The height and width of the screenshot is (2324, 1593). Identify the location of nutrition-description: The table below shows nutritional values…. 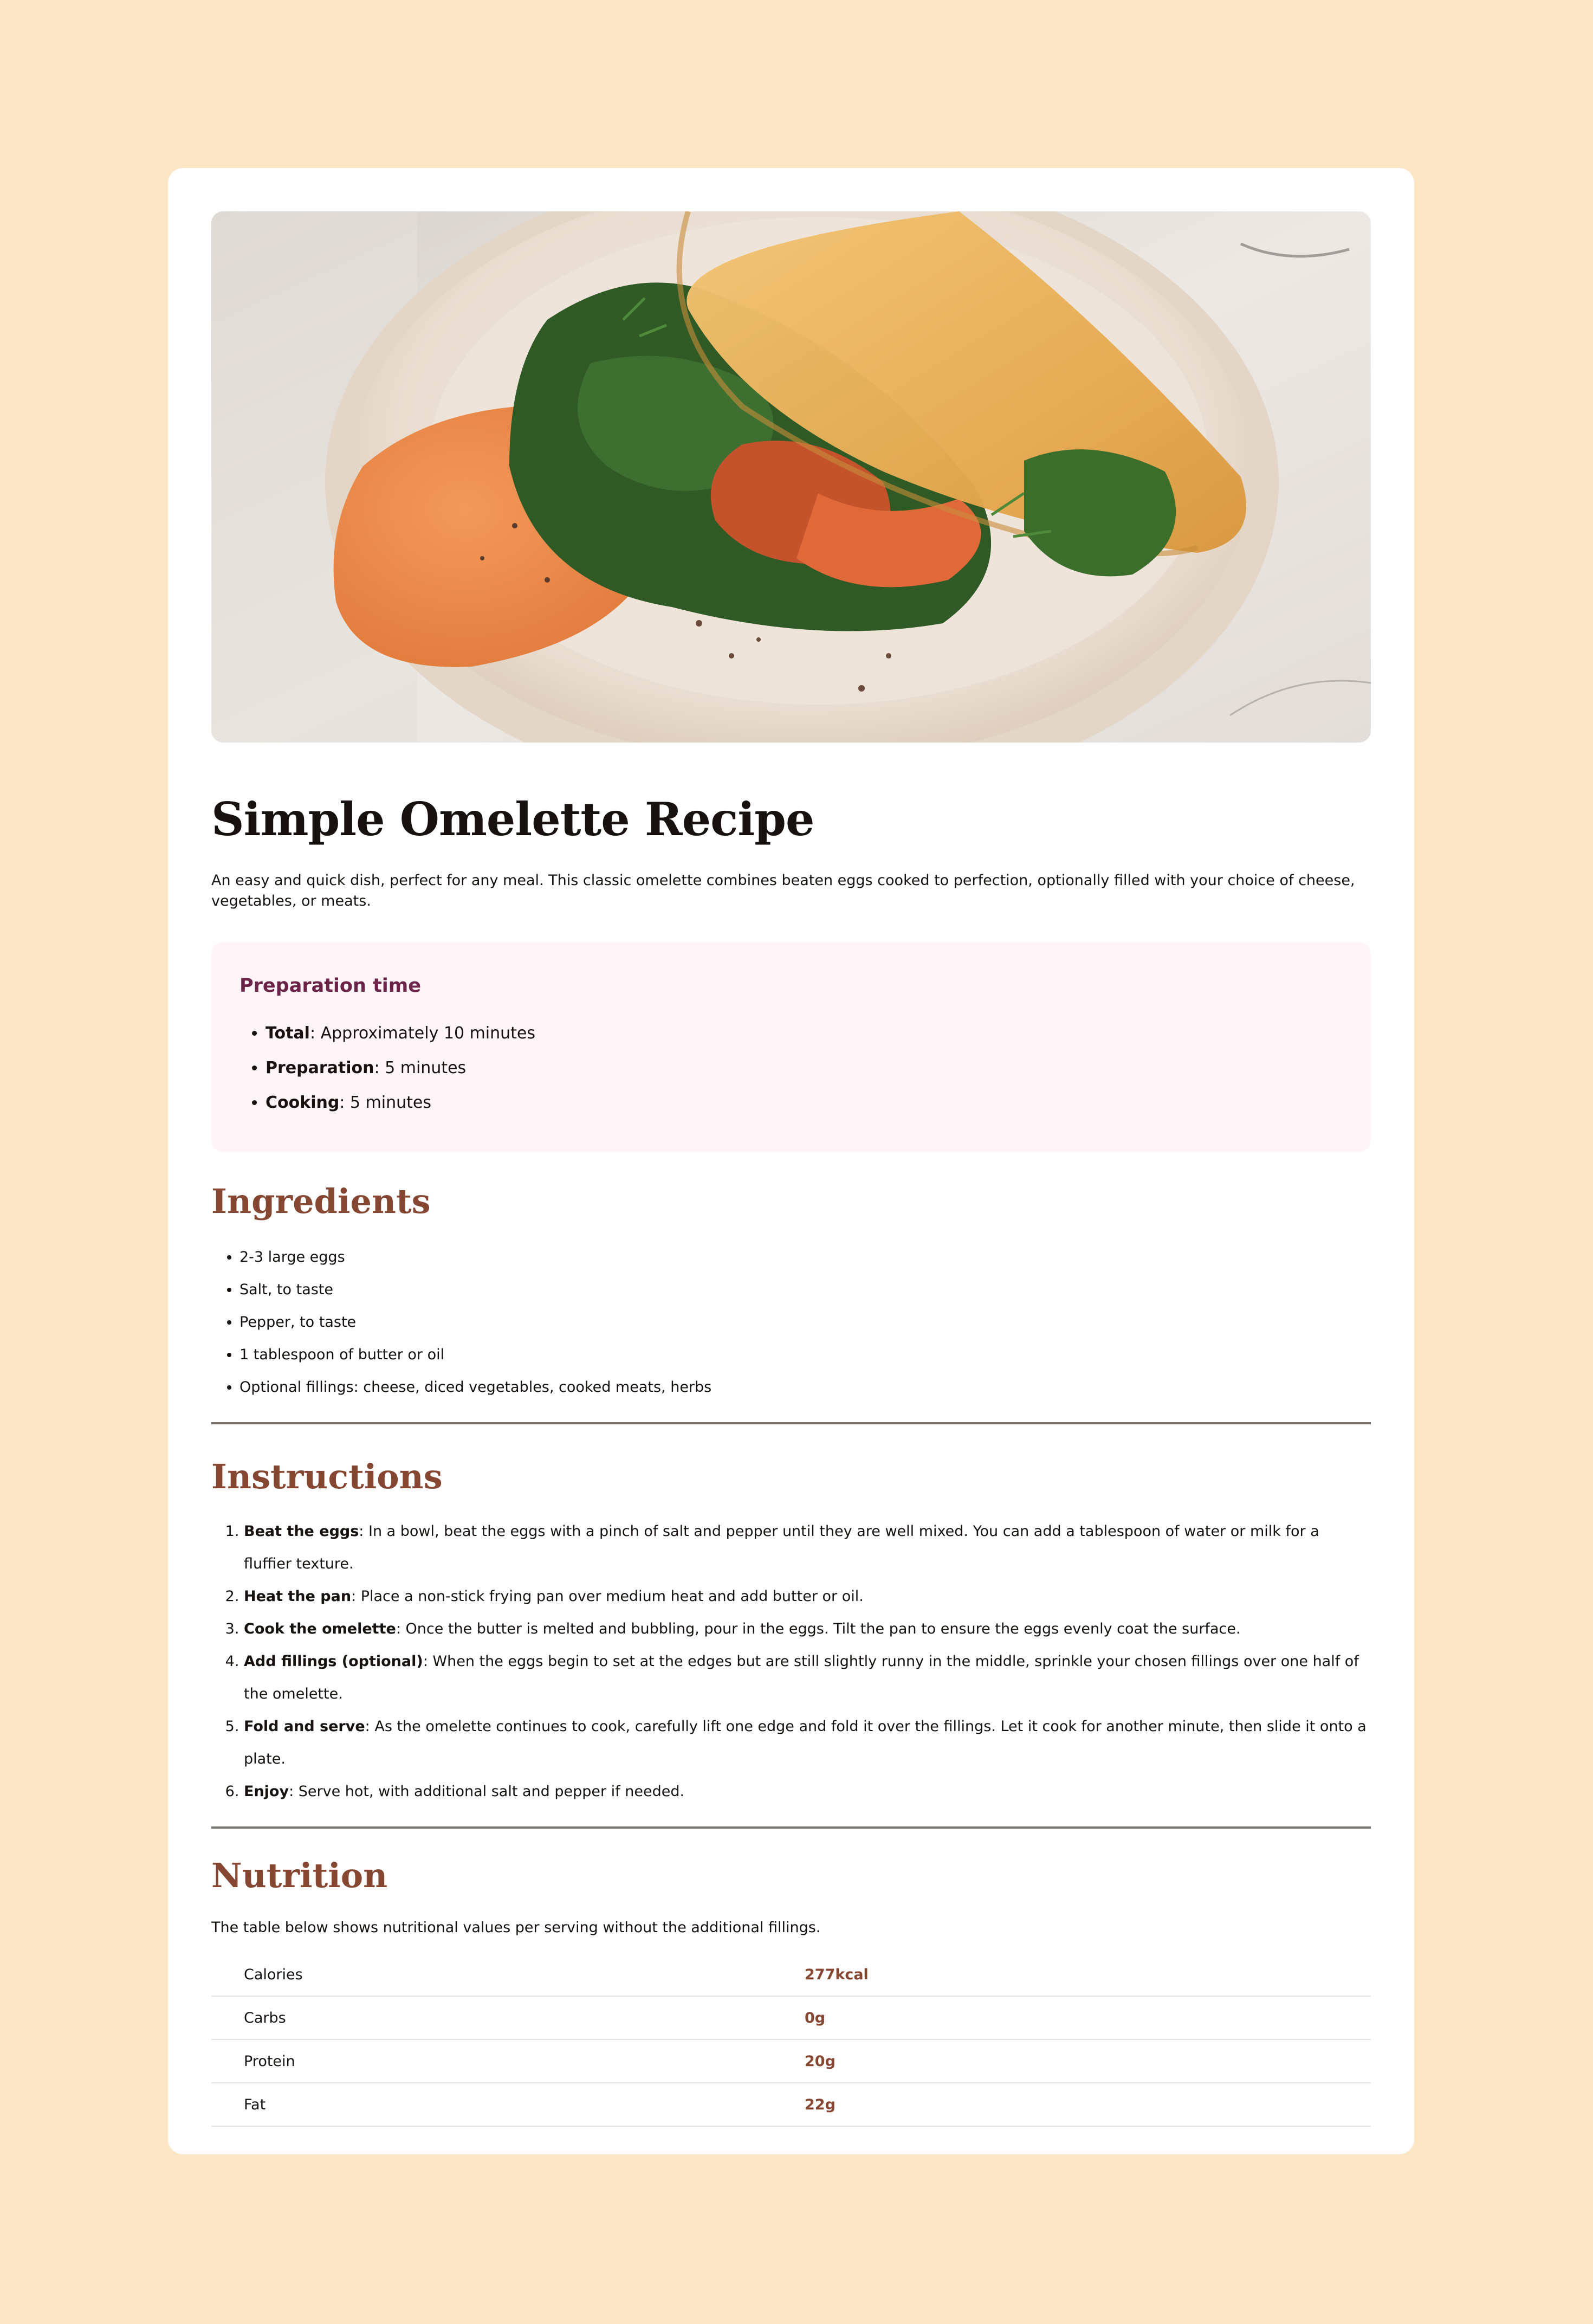
(516, 1927).